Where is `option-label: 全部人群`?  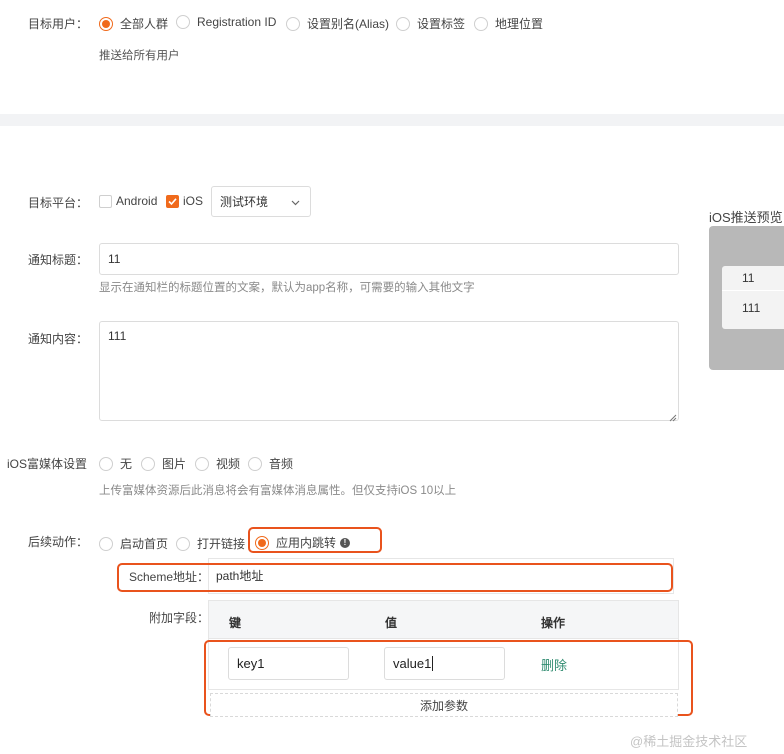 option-label: 全部人群 is located at coordinates (144, 24).